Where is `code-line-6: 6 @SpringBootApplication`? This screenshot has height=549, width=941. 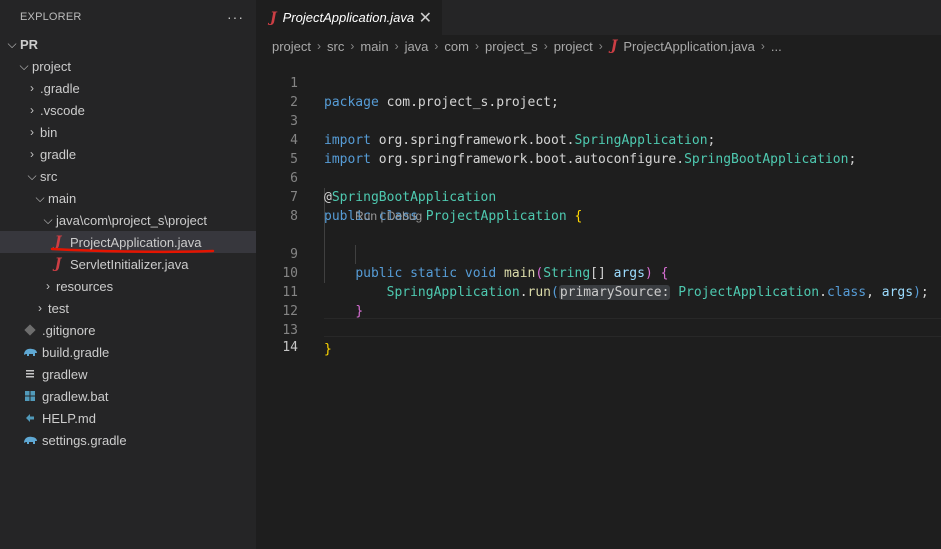 code-line-6: 6 @SpringBootApplication is located at coordinates (598, 177).